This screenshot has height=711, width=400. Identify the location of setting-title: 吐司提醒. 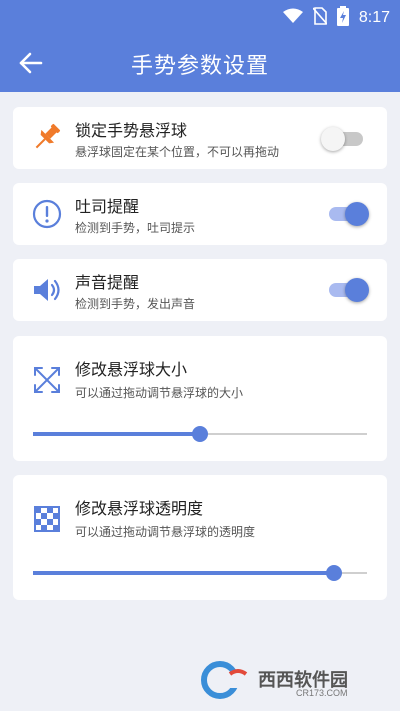
(107, 206).